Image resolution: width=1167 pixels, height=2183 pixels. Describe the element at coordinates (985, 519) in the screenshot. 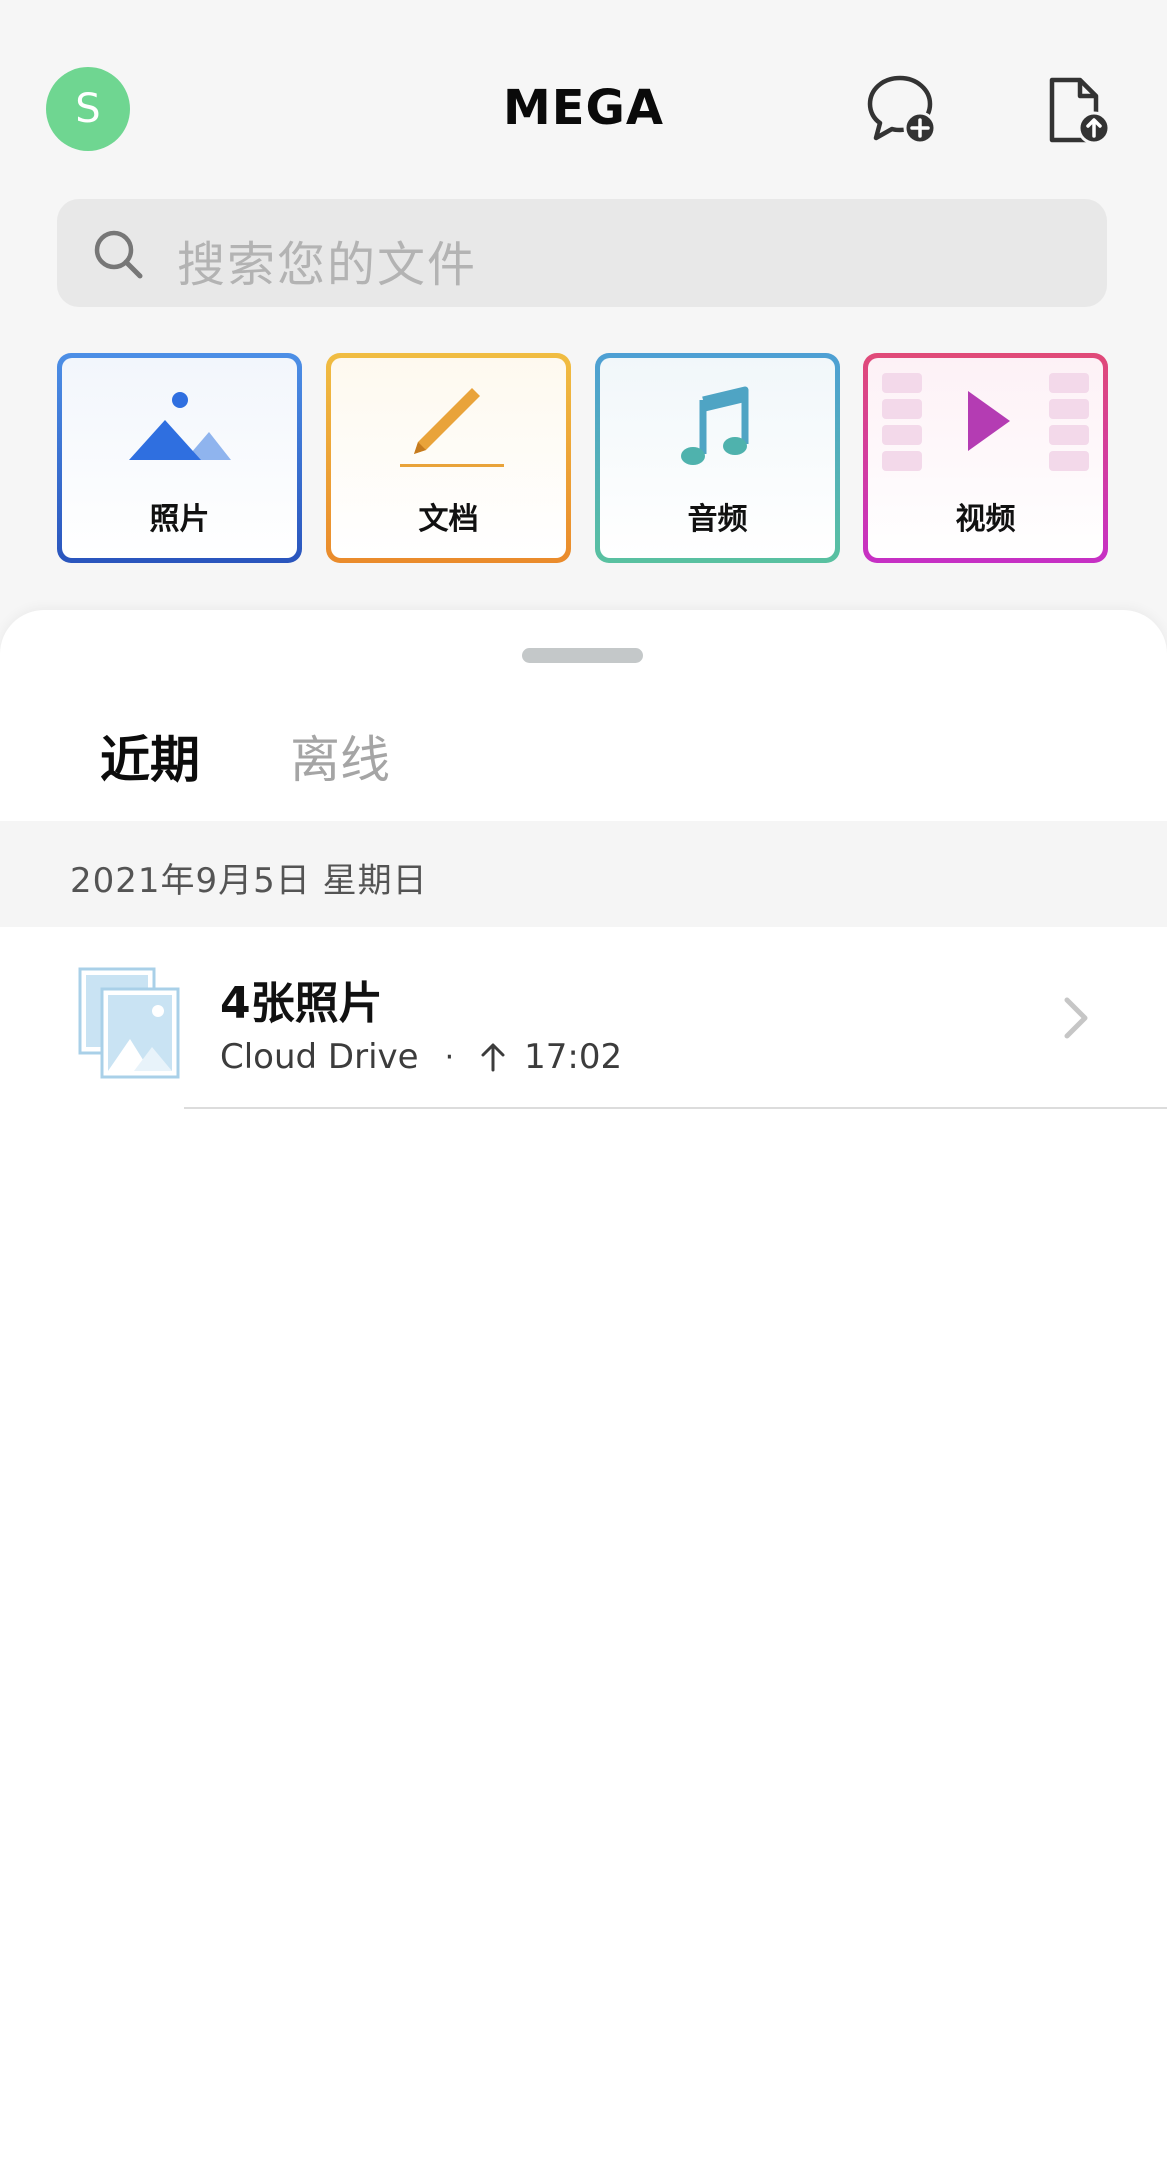

I see `category-label: 视频` at that location.